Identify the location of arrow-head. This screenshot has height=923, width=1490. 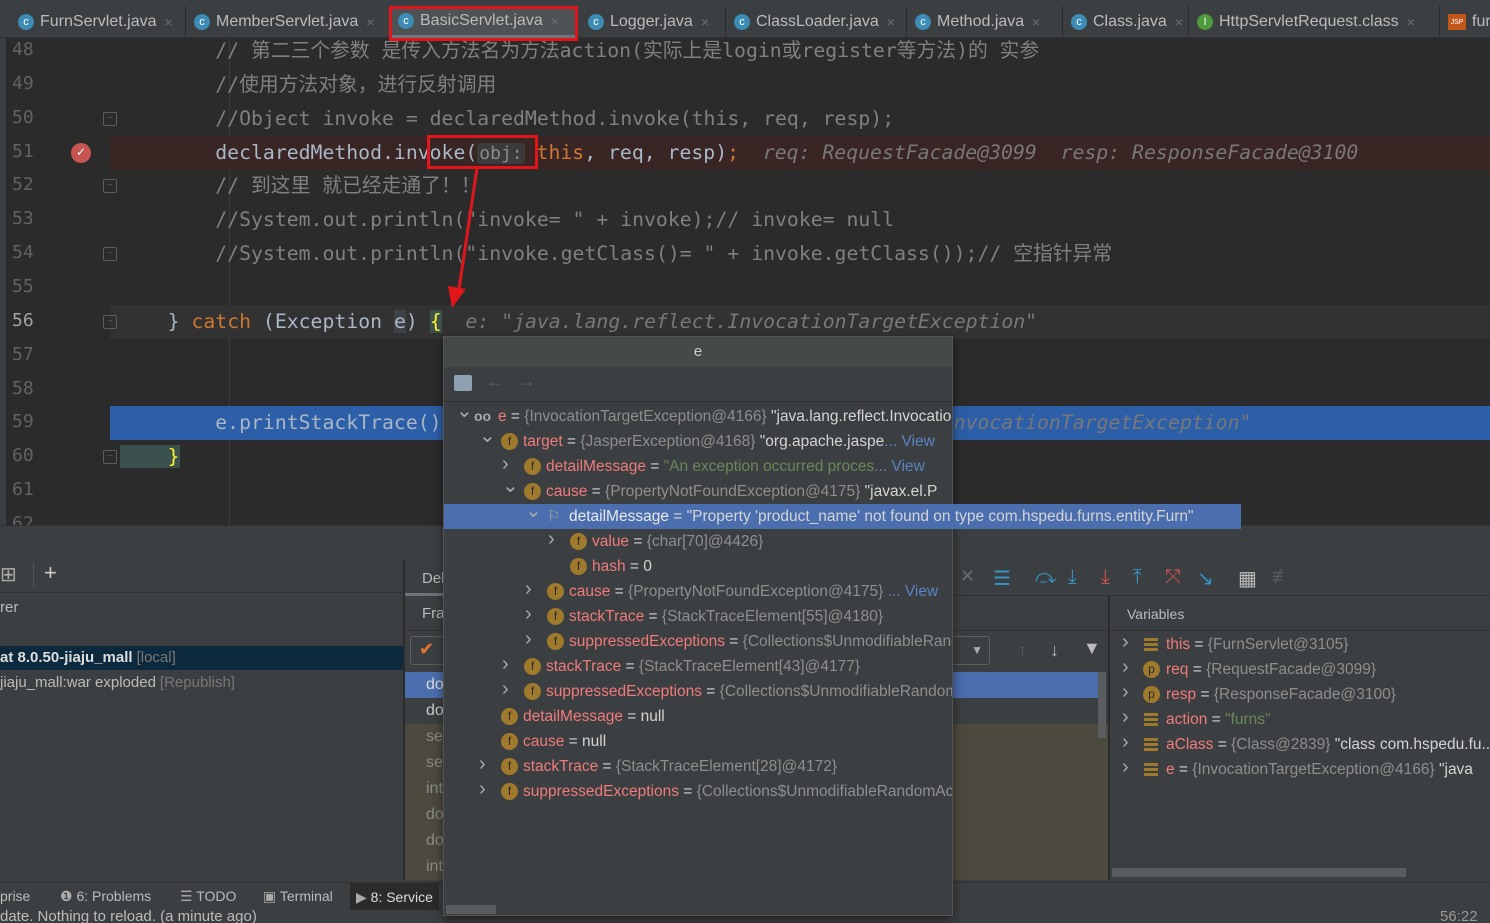
(457, 297).